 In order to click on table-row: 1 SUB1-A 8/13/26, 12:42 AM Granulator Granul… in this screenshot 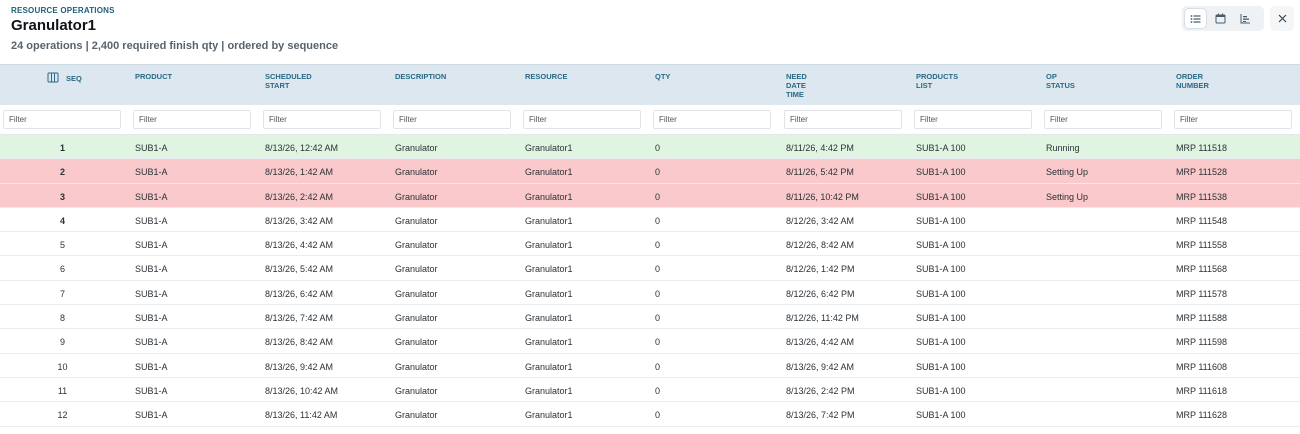, I will do `click(650, 147)`.